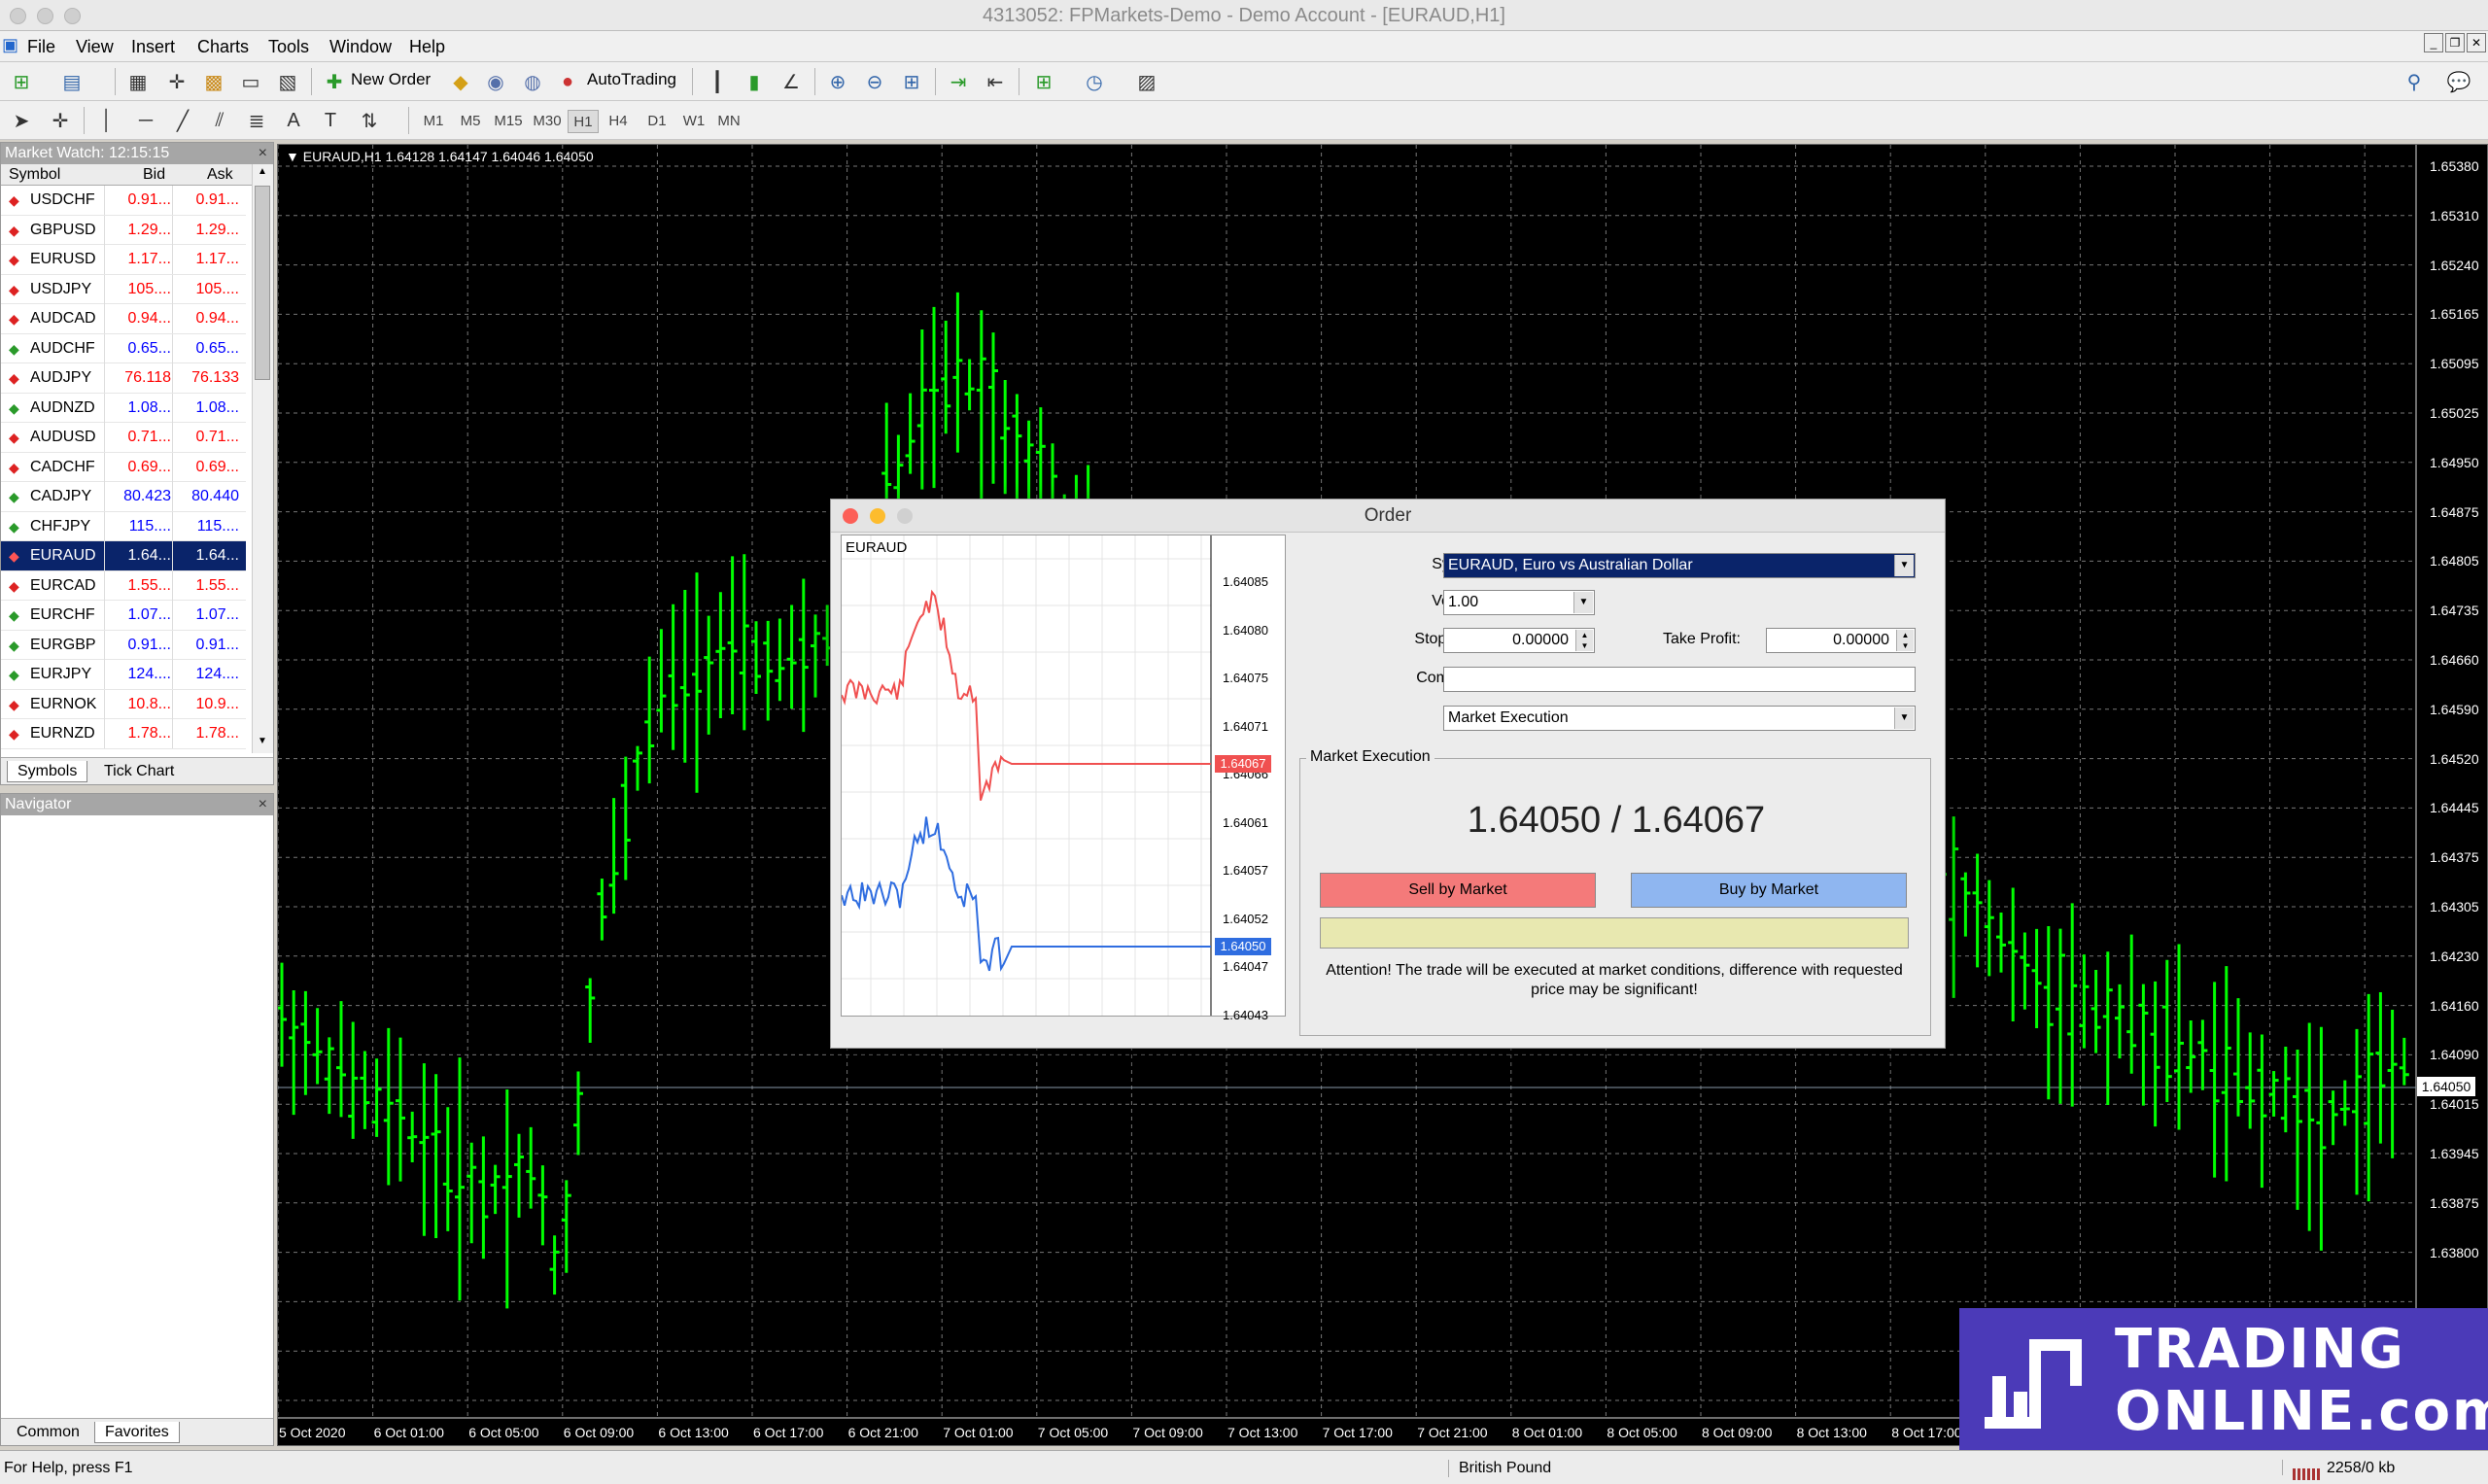 This screenshot has width=2488, height=1484. I want to click on close-window-icon, so click(18, 16).